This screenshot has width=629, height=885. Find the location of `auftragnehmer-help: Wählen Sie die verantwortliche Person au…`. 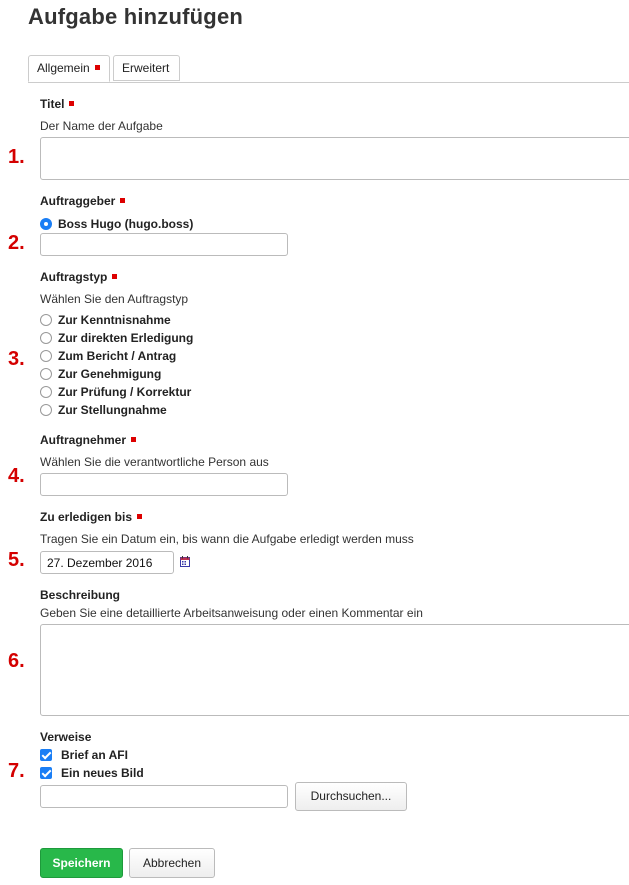

auftragnehmer-help: Wählen Sie die verantwortliche Person au… is located at coordinates (154, 462).